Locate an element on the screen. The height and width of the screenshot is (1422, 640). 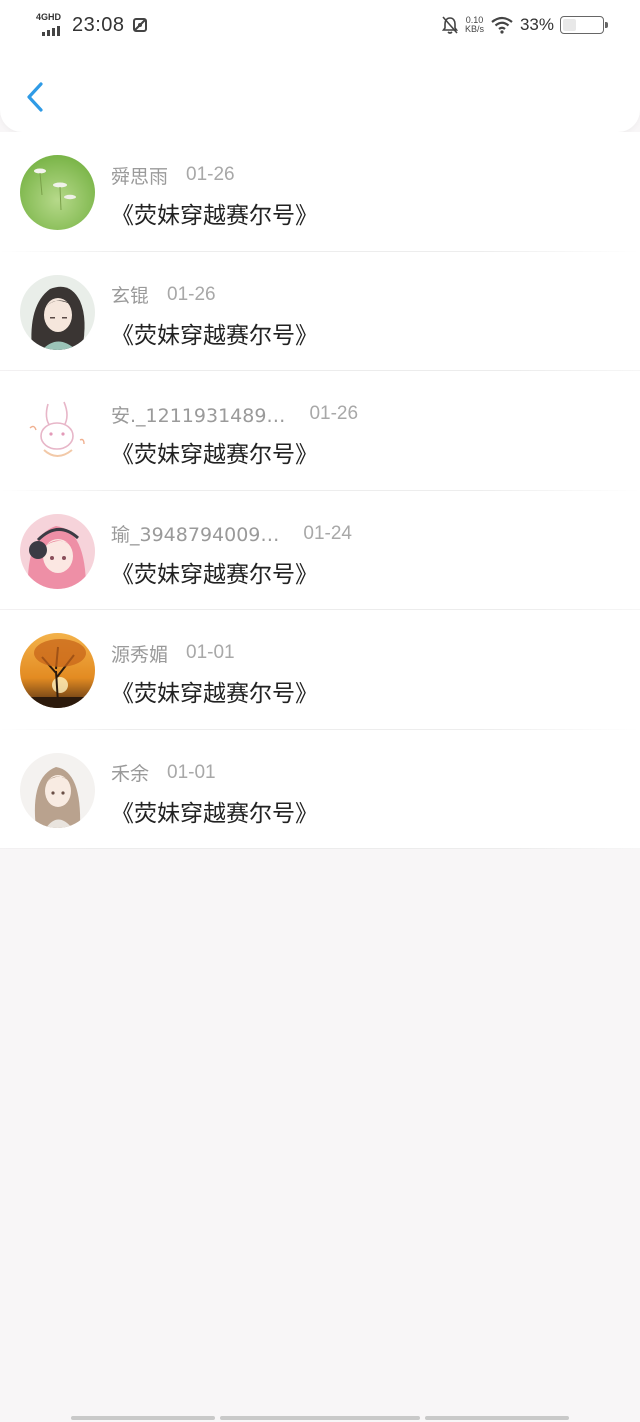
anime-girl-headphones-avatar-icon is located at coordinates (57, 551).